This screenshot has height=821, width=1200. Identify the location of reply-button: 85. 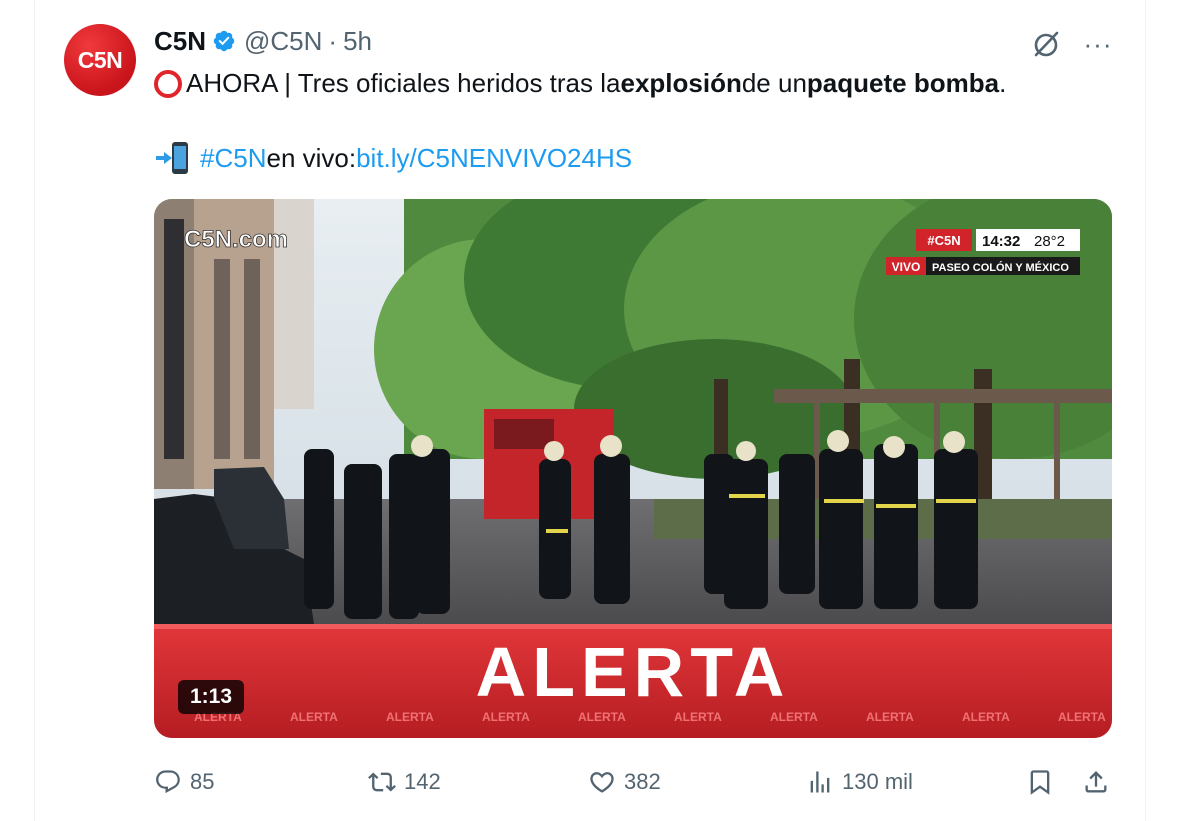
(184, 782).